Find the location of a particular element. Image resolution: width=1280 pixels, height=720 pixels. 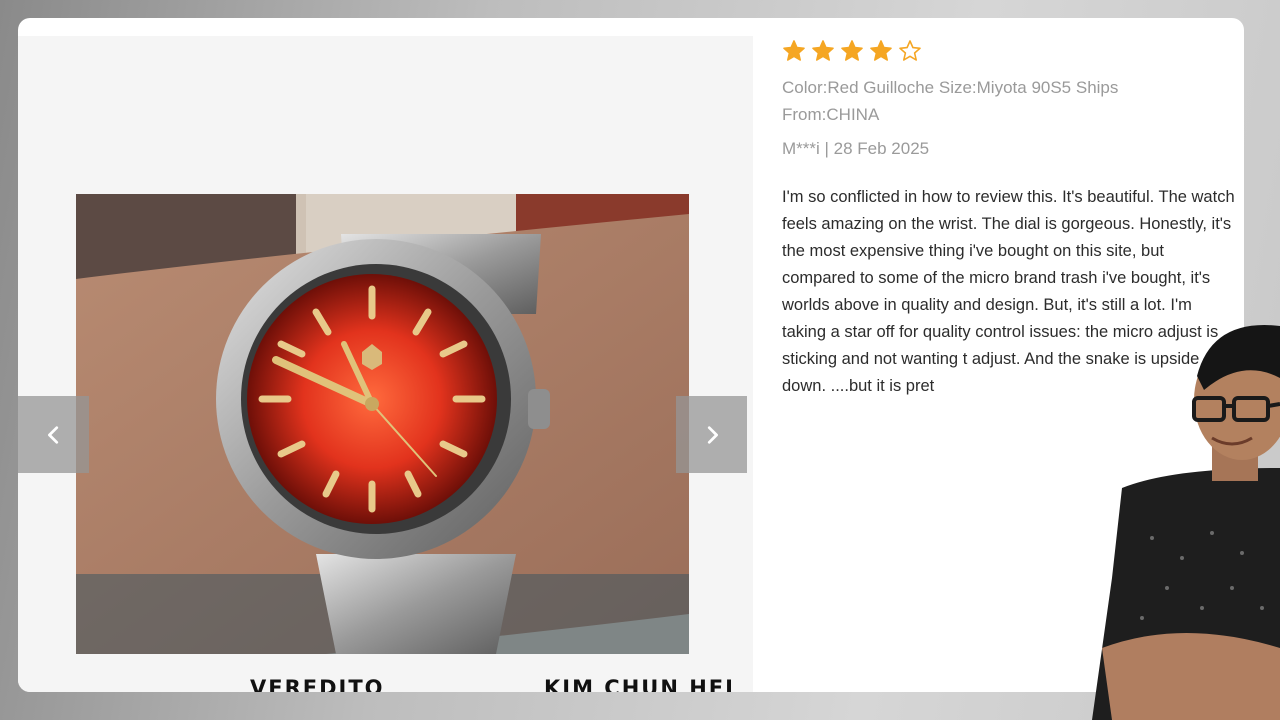

presenter-photo is located at coordinates (1186, 519).